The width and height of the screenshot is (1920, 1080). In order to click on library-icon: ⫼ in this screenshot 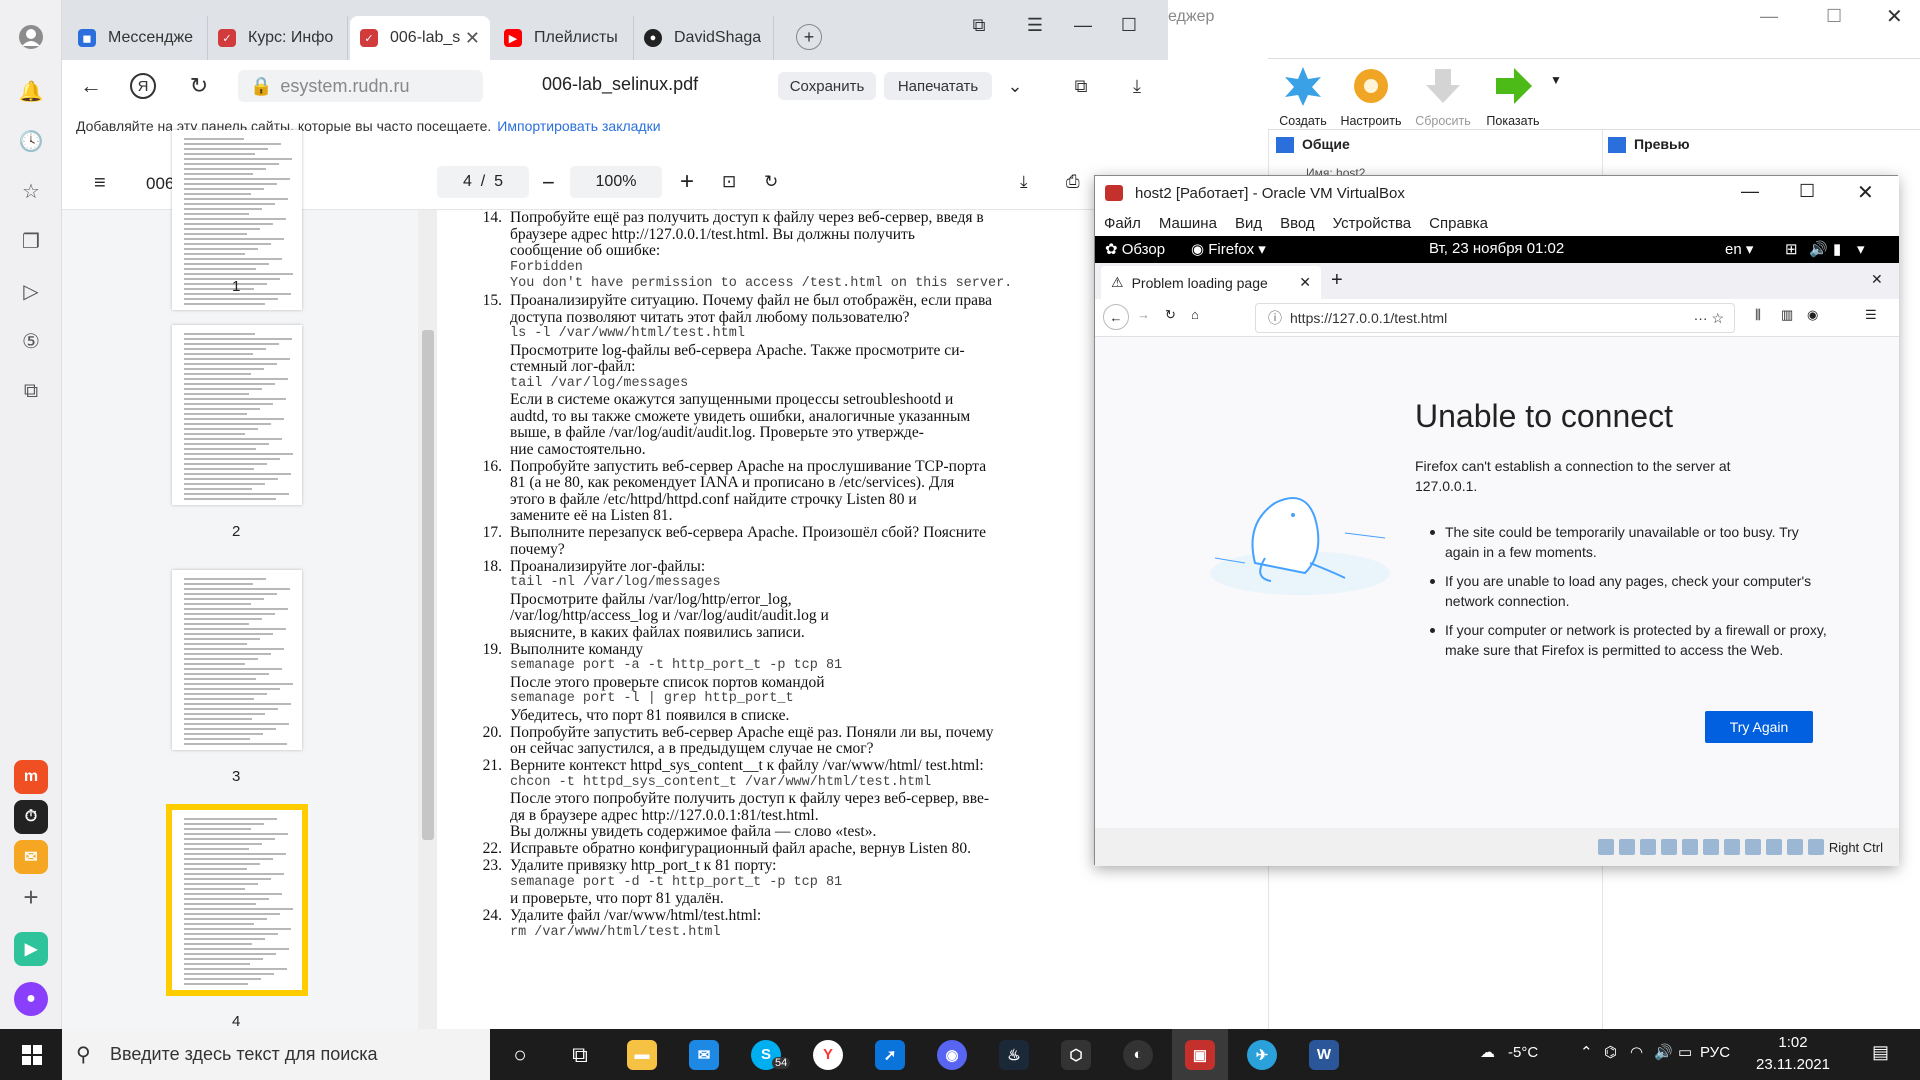, I will do `click(1758, 315)`.